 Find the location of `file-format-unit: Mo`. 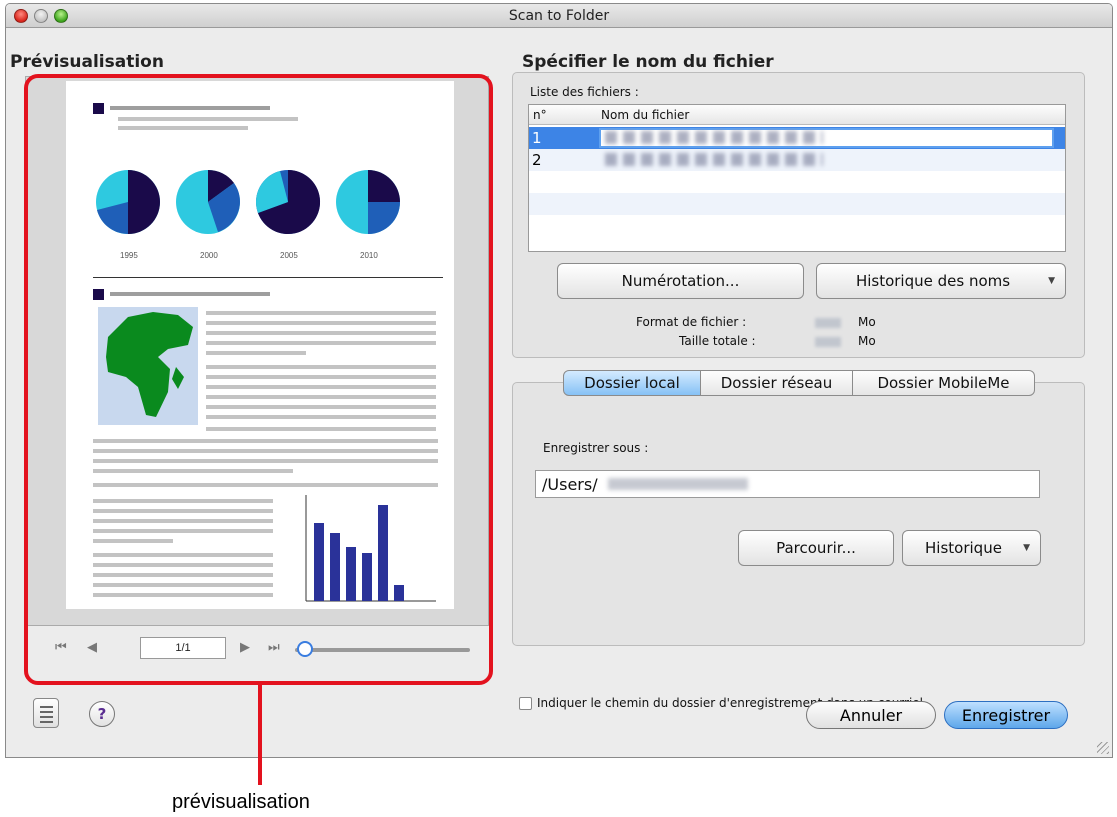

file-format-unit: Mo is located at coordinates (867, 322).